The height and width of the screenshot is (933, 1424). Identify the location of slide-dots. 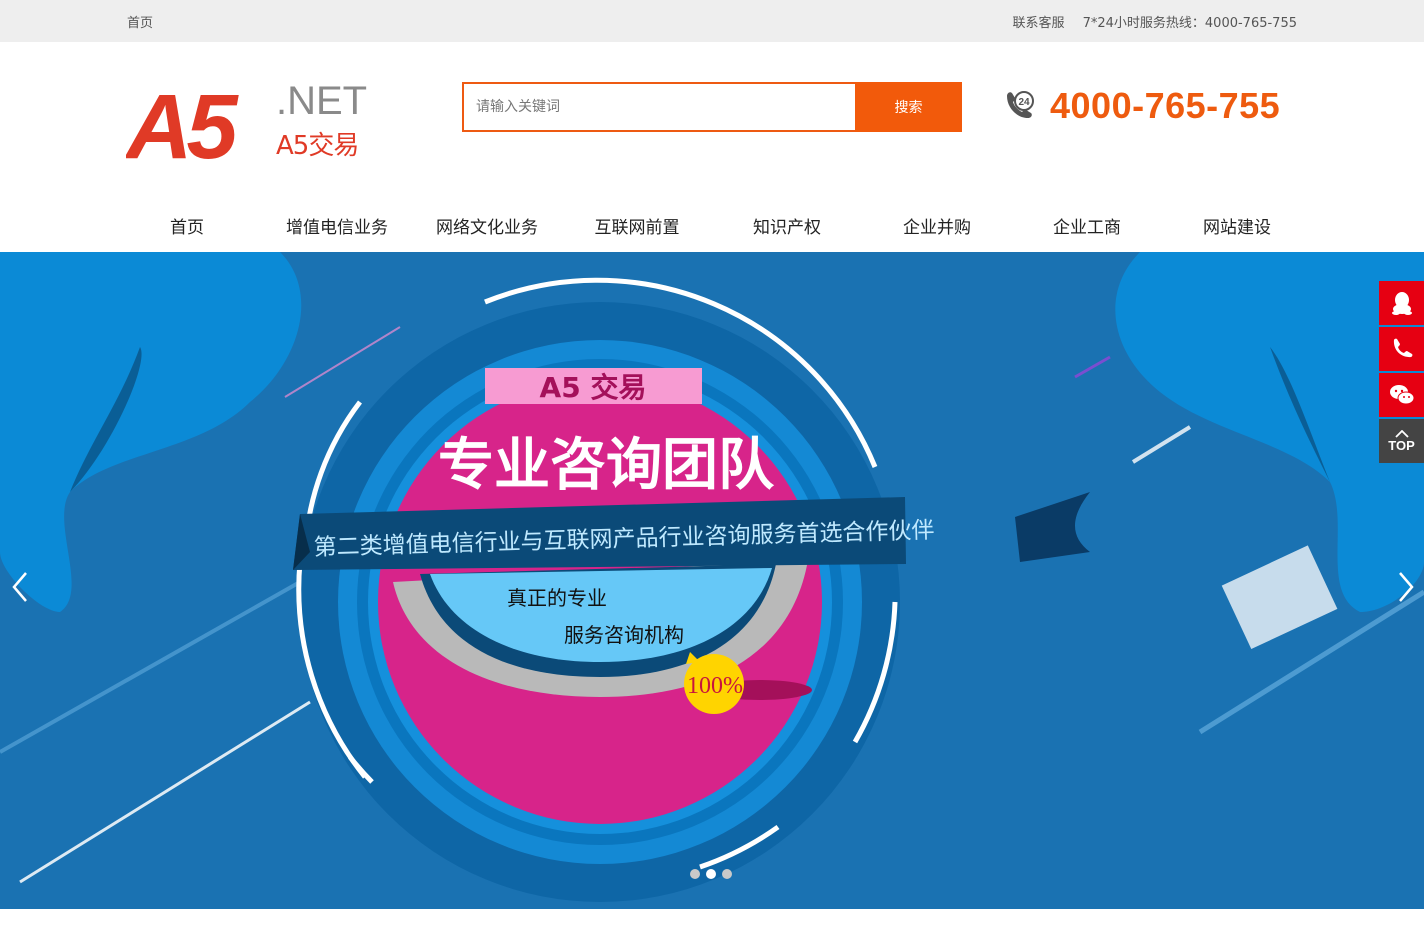
(711, 874).